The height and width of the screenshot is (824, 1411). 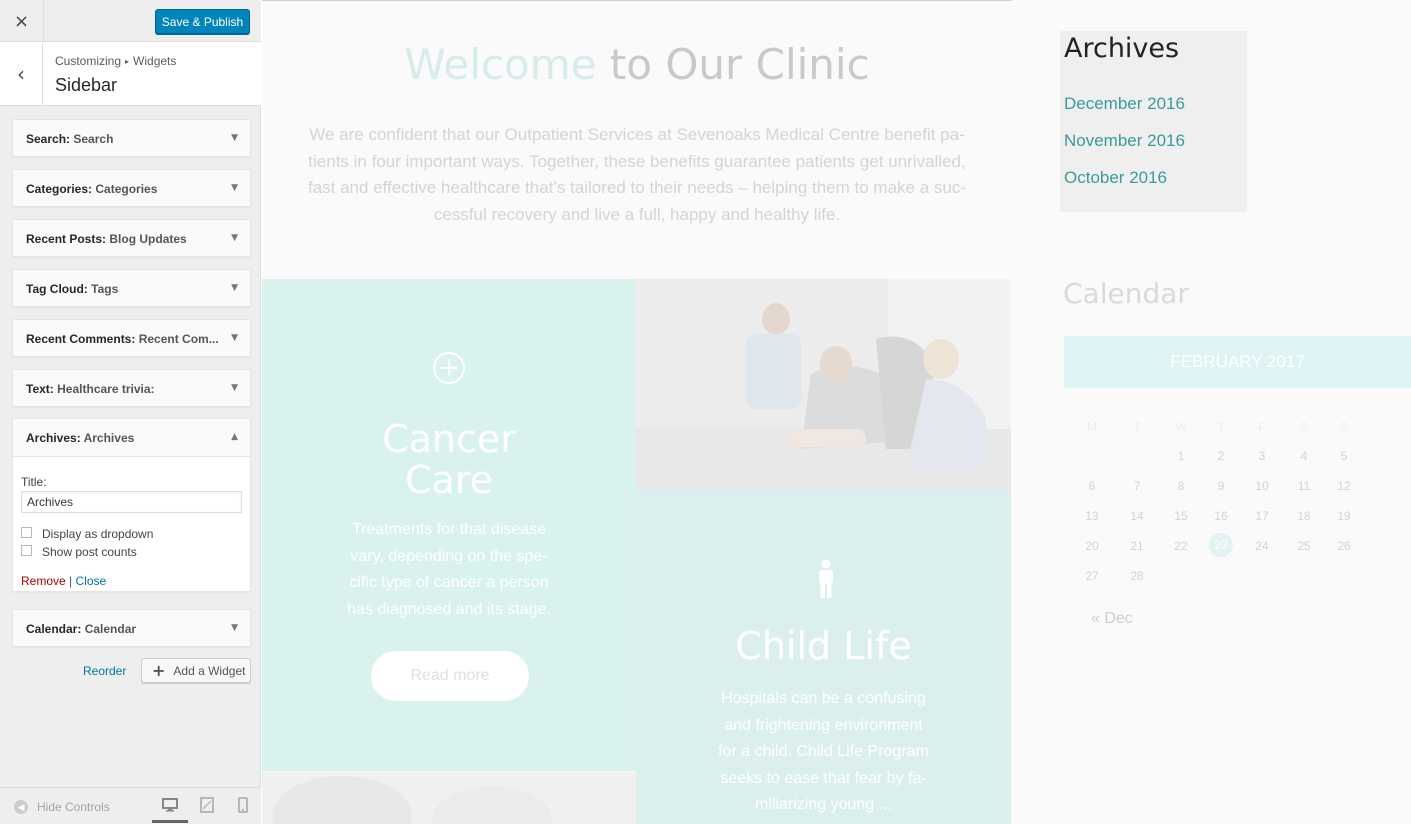 I want to click on dropdown-checkbox, so click(x=26, y=532).